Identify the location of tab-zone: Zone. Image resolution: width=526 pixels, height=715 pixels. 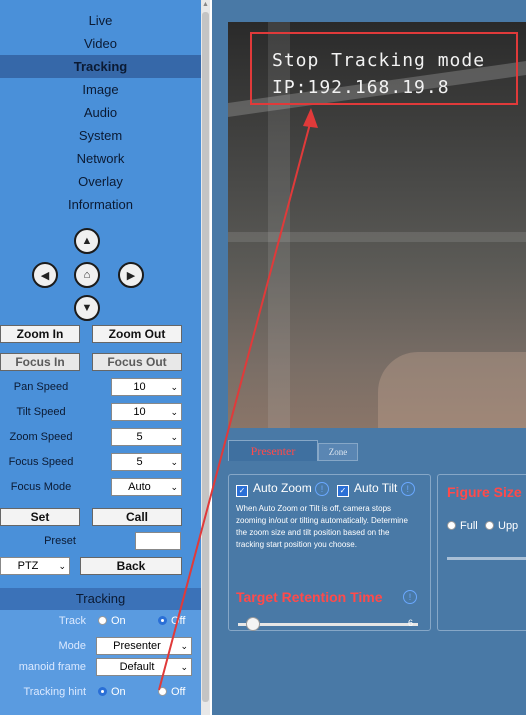
(338, 452).